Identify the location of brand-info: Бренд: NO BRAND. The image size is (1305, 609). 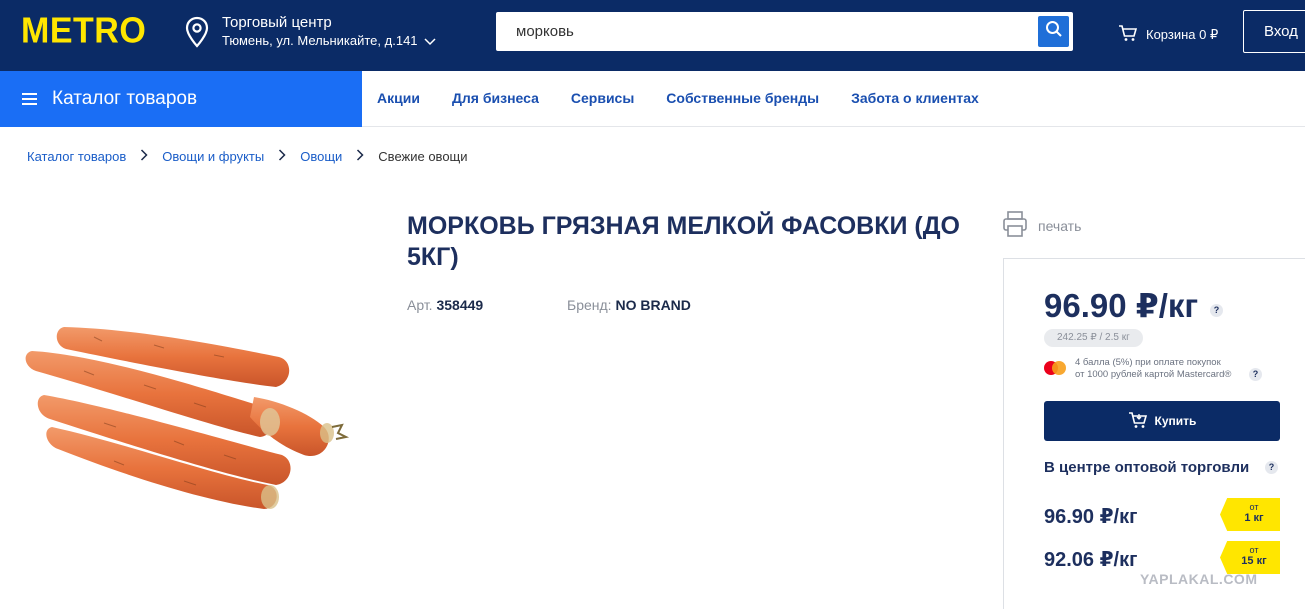
(629, 305).